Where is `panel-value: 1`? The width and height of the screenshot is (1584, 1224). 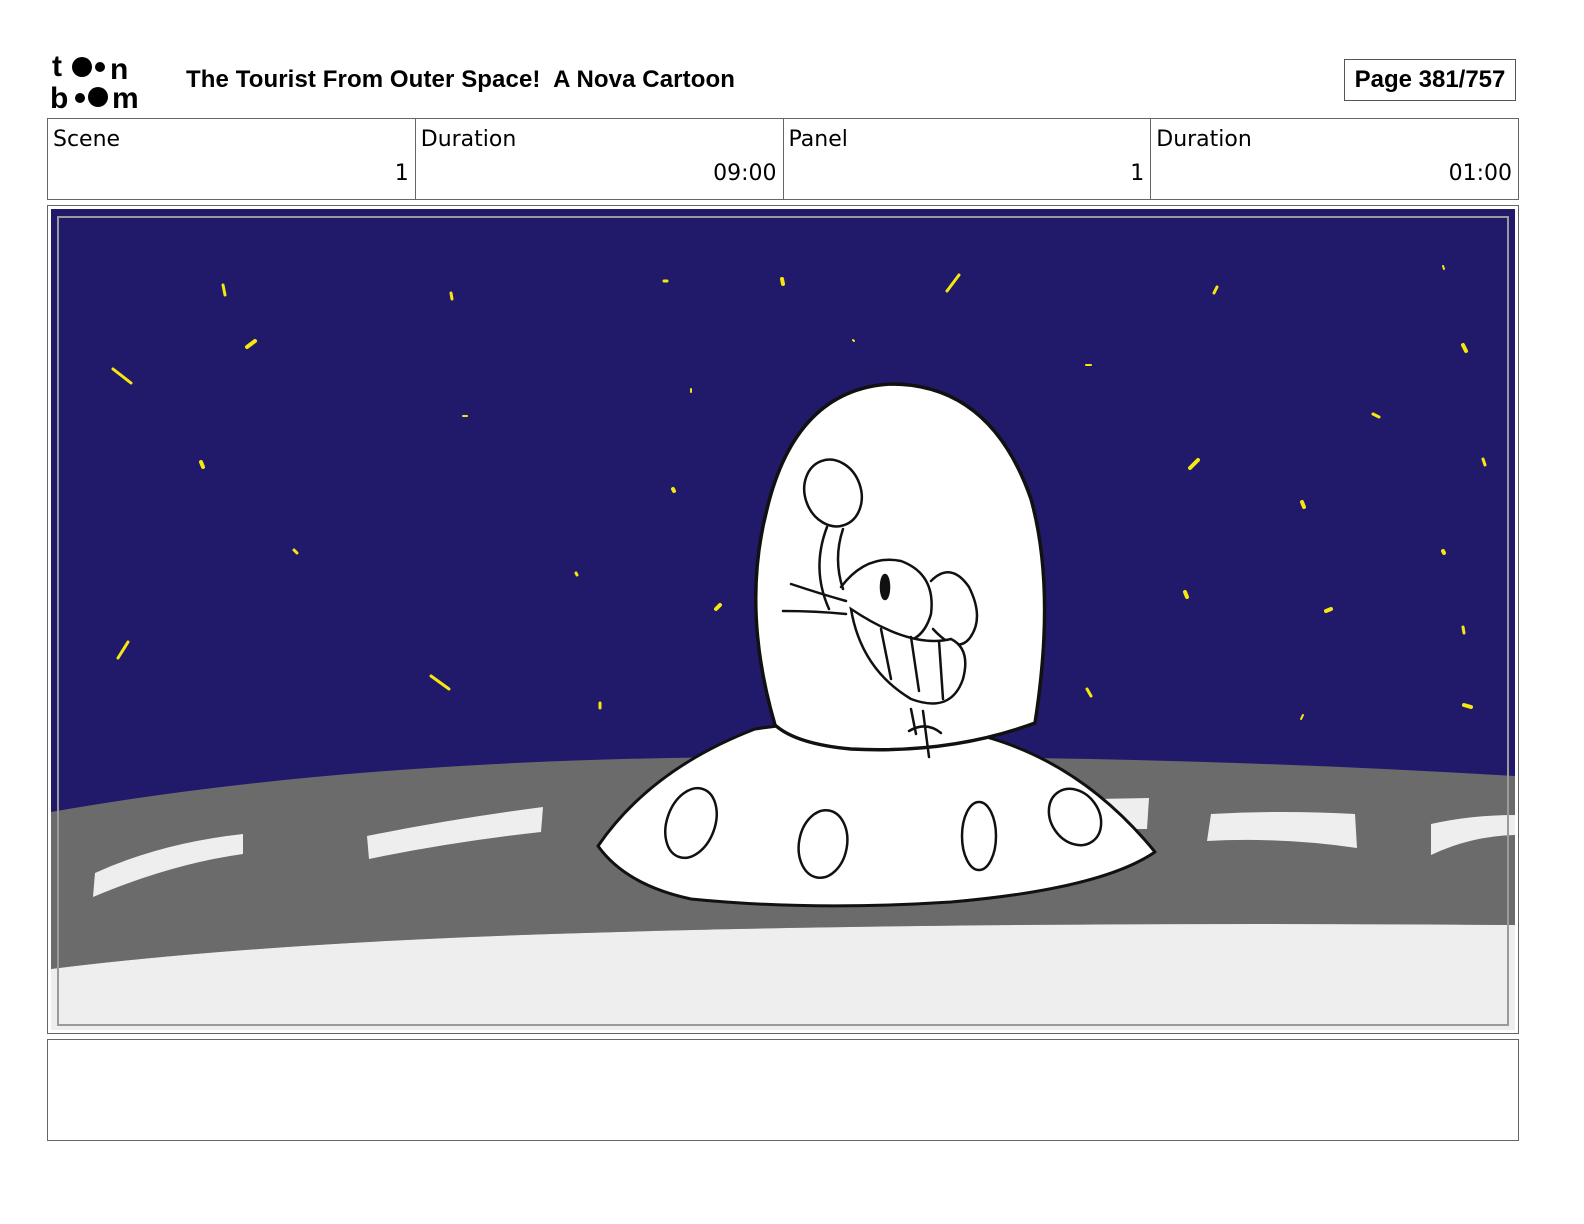
panel-value: 1 is located at coordinates (1137, 173).